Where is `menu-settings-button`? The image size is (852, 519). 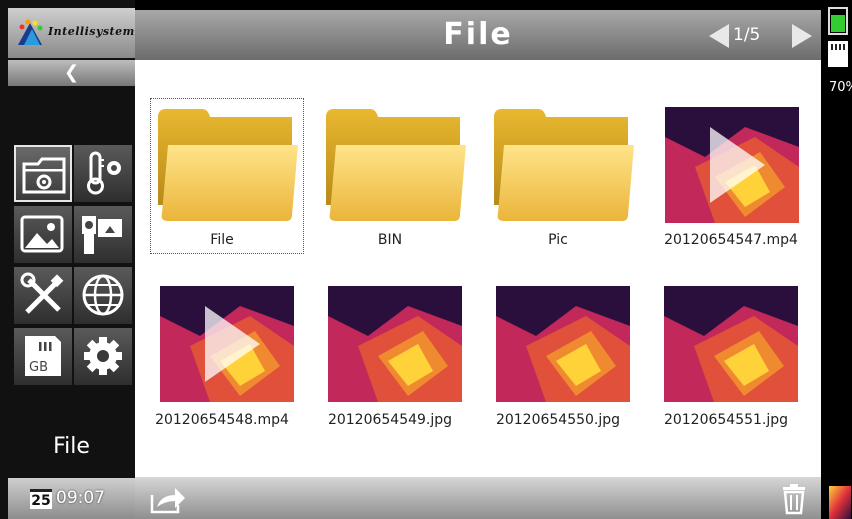 menu-settings-button is located at coordinates (103, 356).